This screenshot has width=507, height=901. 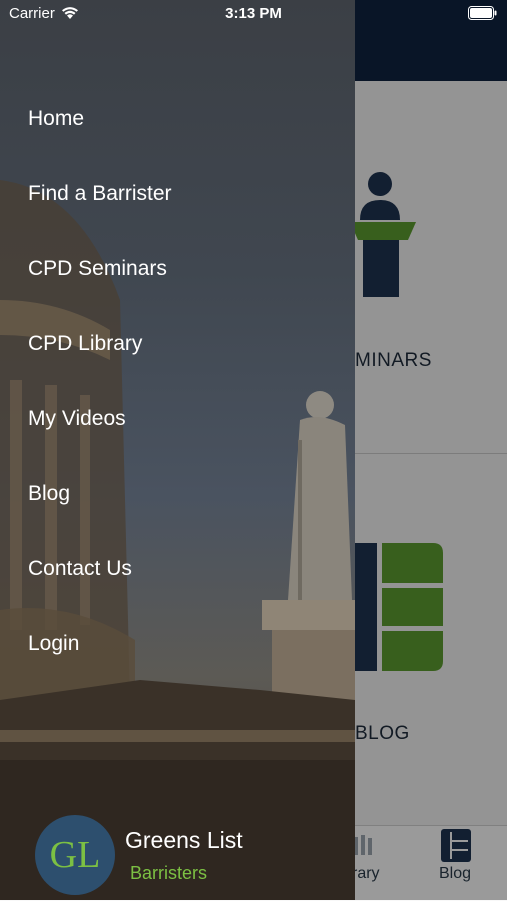 I want to click on status-bar: Carrier 3:13 PM, so click(x=253, y=14).